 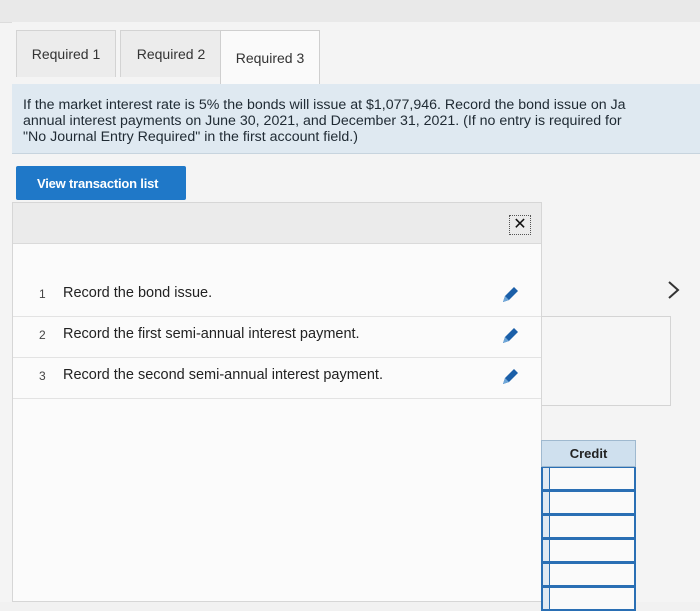 I want to click on panel-footer-fade, so click(x=181, y=600).